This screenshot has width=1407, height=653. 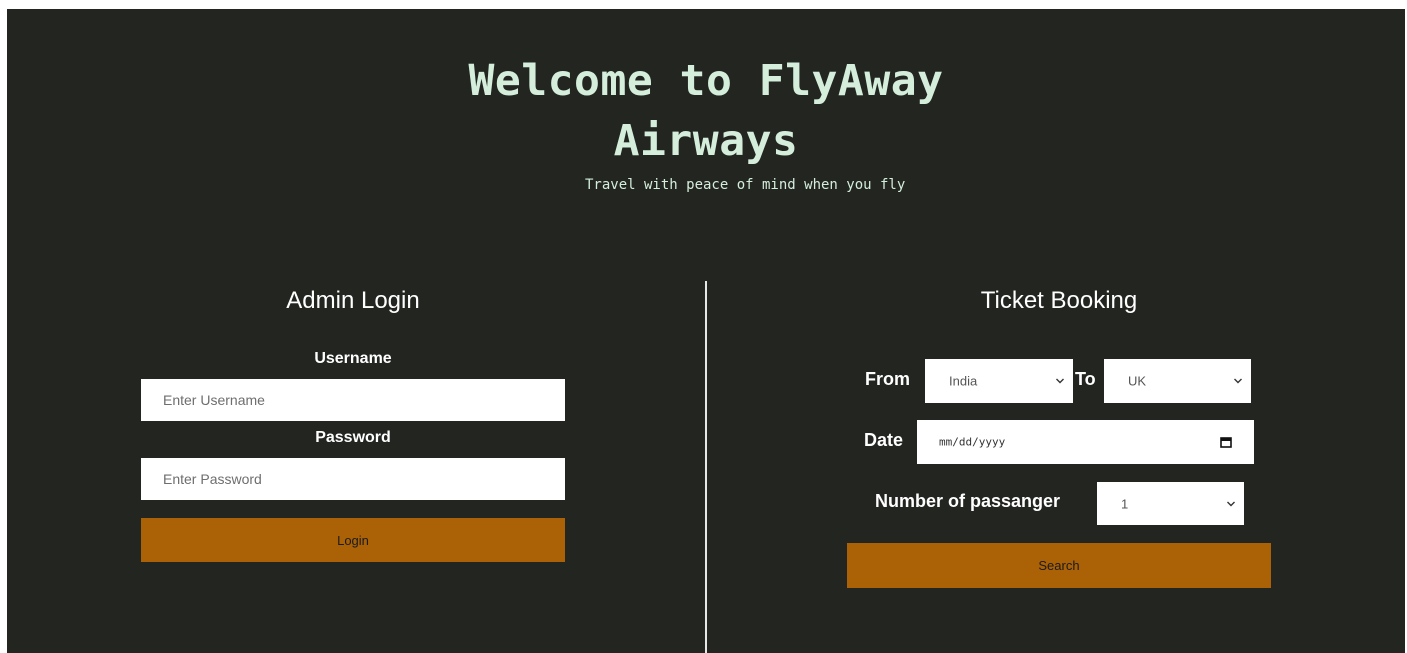 I want to click on password-label: Password, so click(x=353, y=437).